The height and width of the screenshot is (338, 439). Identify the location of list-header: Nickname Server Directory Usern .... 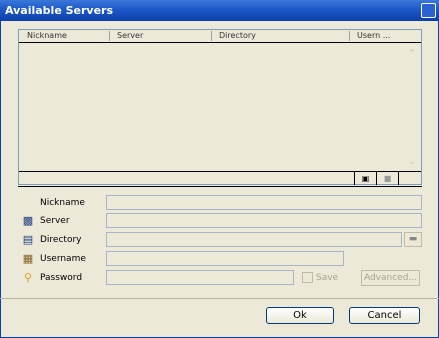
(220, 36).